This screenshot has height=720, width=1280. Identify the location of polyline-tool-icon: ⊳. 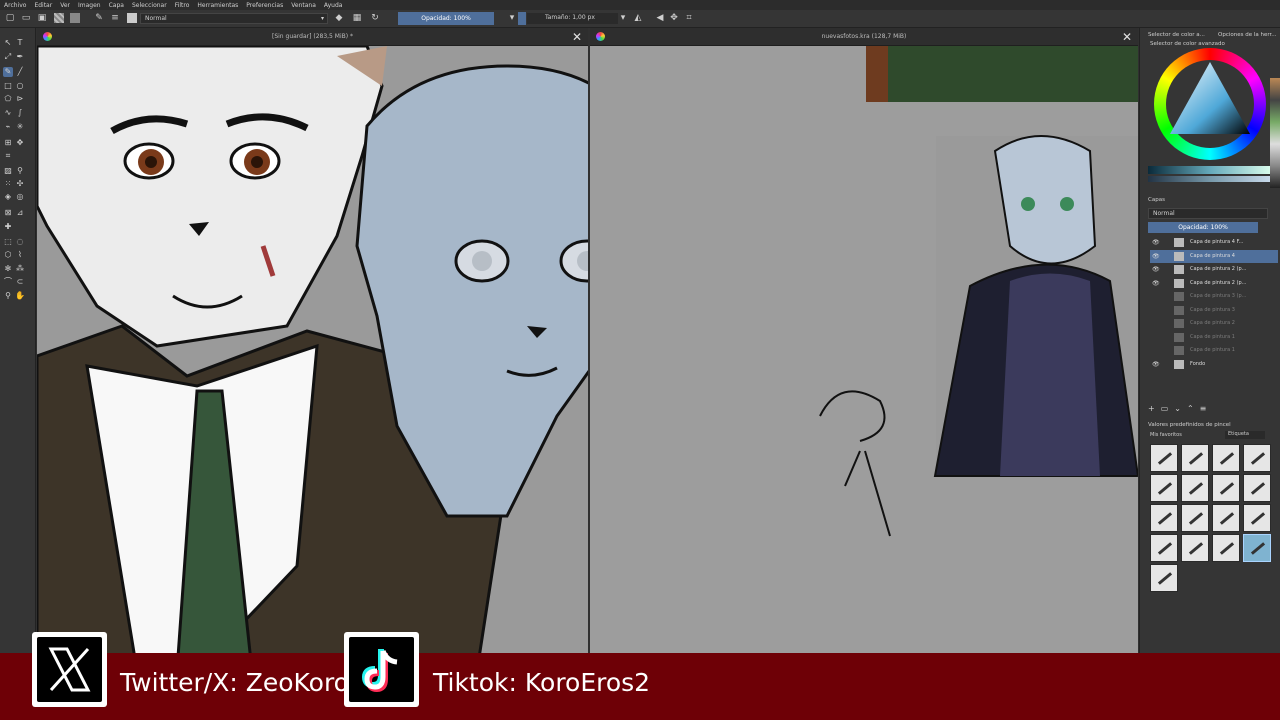
(20, 99).